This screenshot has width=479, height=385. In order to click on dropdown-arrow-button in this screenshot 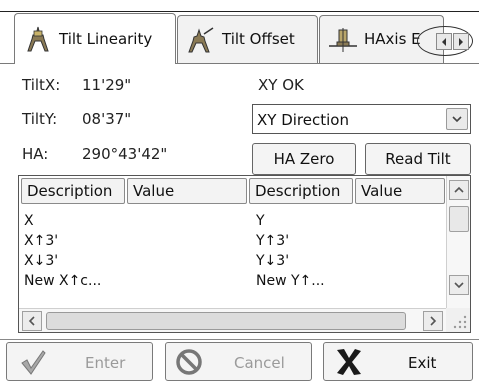, I will do `click(457, 119)`.